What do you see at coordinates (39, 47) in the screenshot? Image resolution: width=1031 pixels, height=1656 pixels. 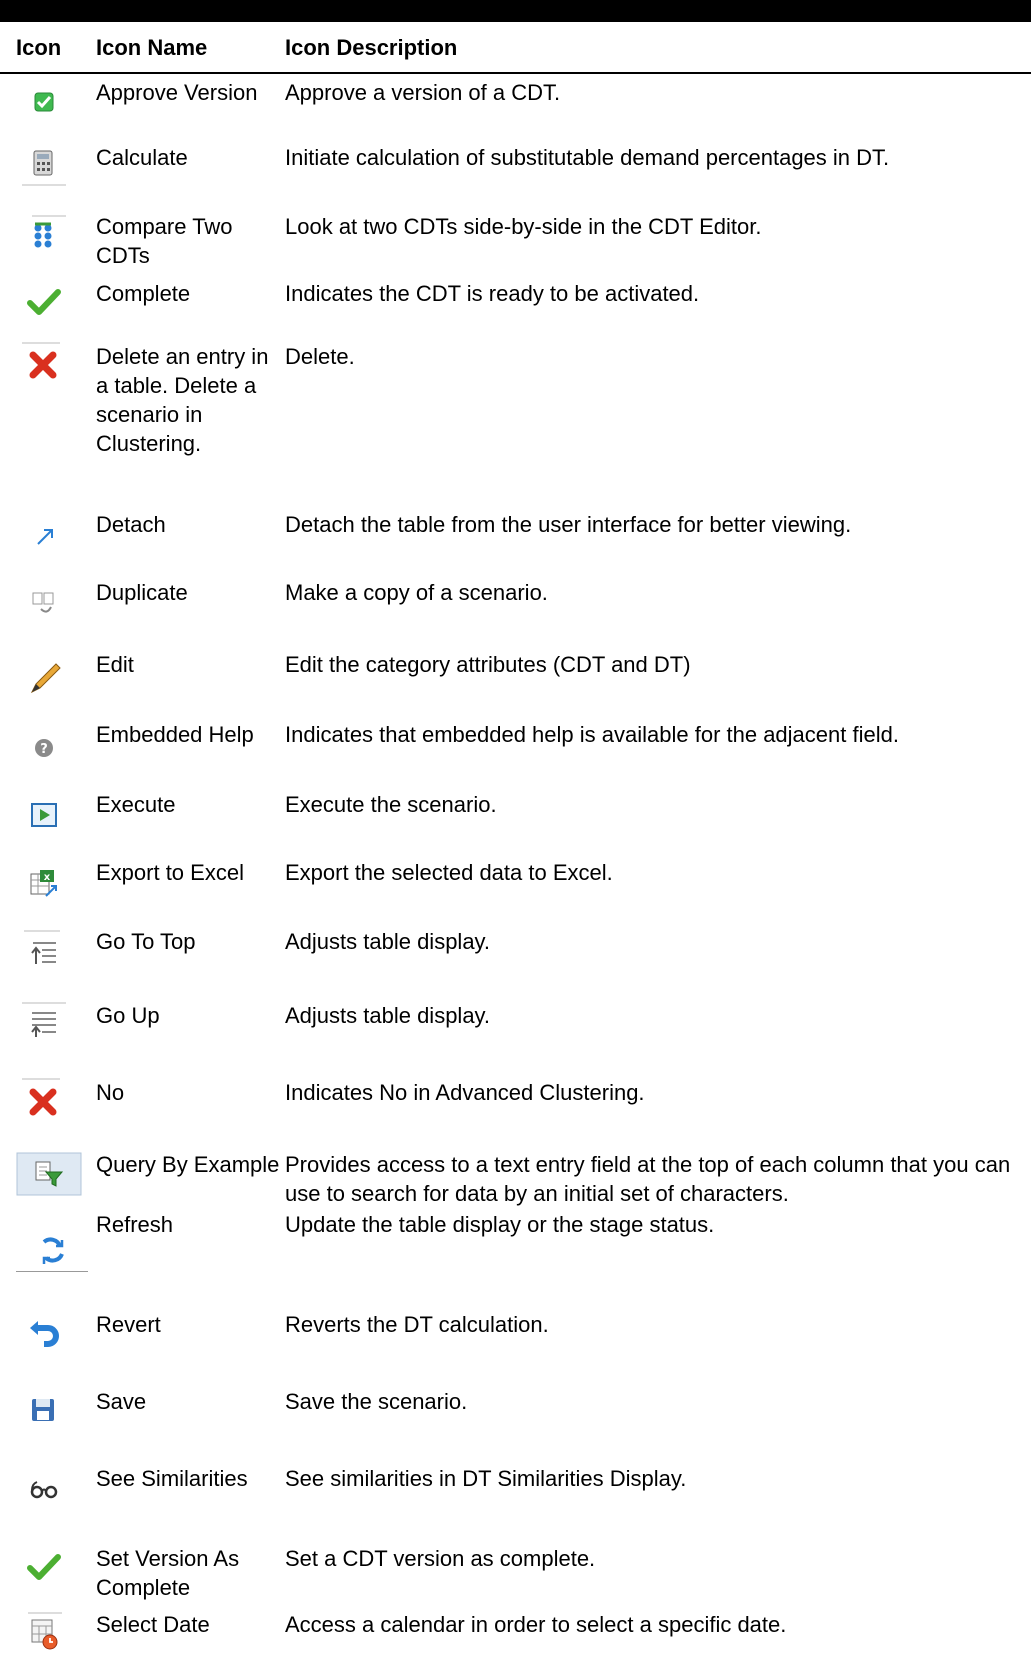 I see `header-icon: Icon` at bounding box center [39, 47].